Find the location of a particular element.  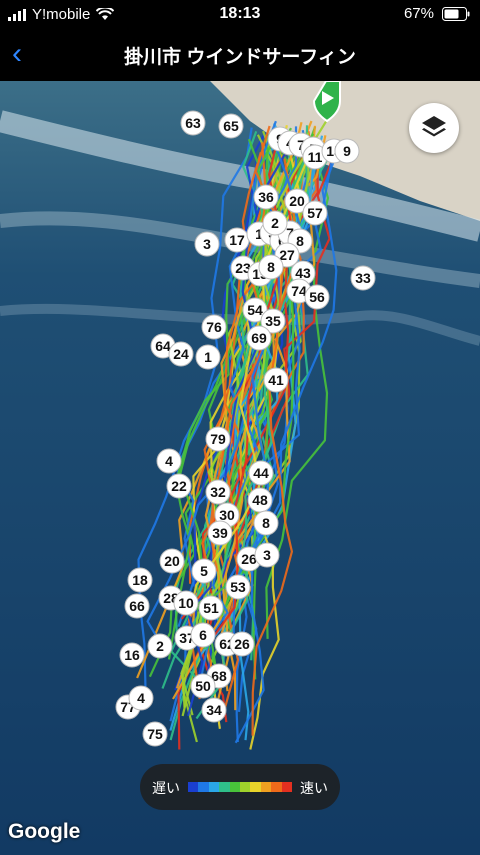

lap-marker: 26 is located at coordinates (242, 644).